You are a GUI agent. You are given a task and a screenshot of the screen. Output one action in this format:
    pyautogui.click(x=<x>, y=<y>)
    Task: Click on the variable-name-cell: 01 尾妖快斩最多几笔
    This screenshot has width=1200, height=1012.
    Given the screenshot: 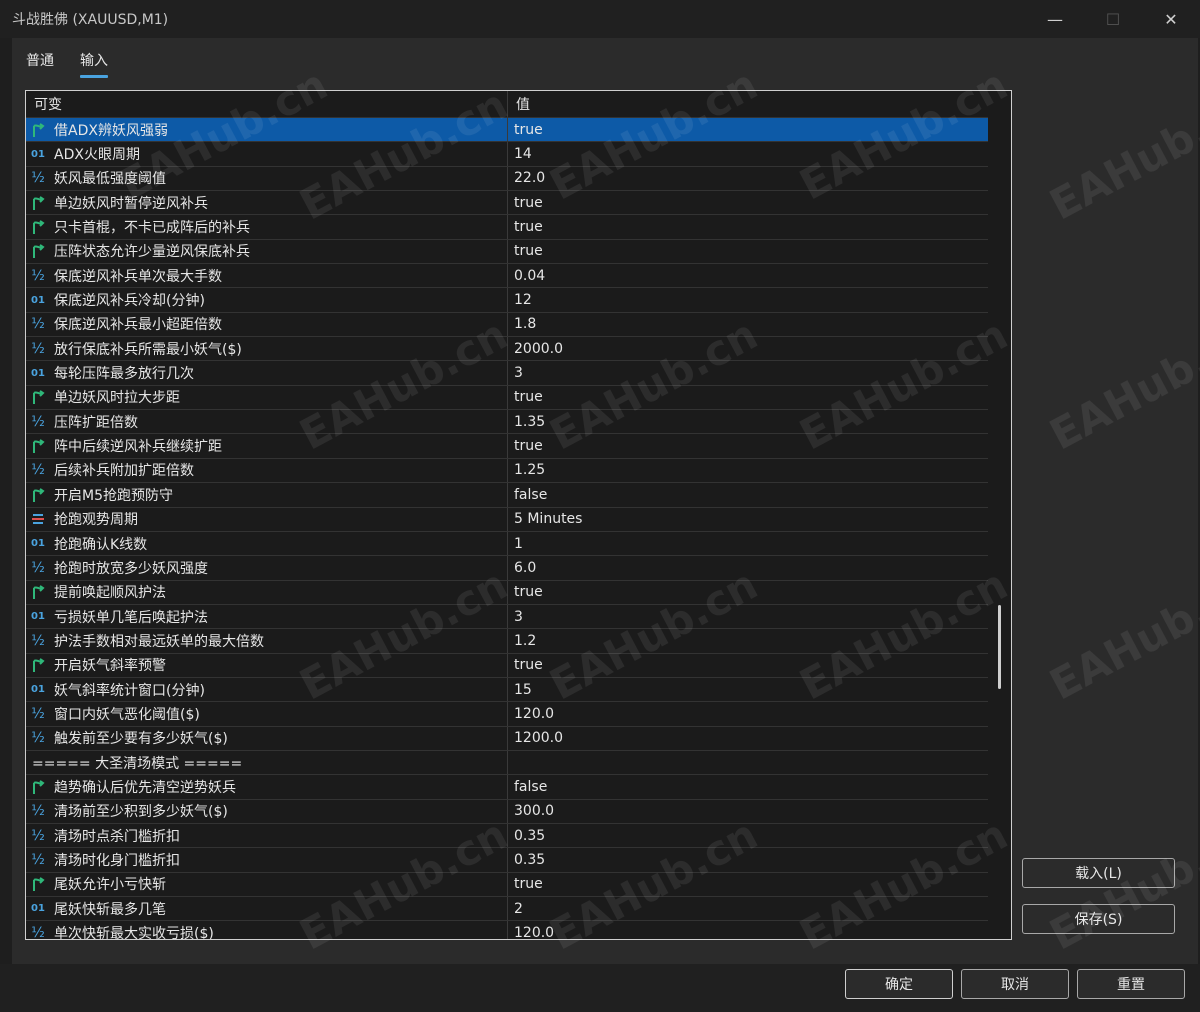 What is the action you would take?
    pyautogui.click(x=267, y=909)
    